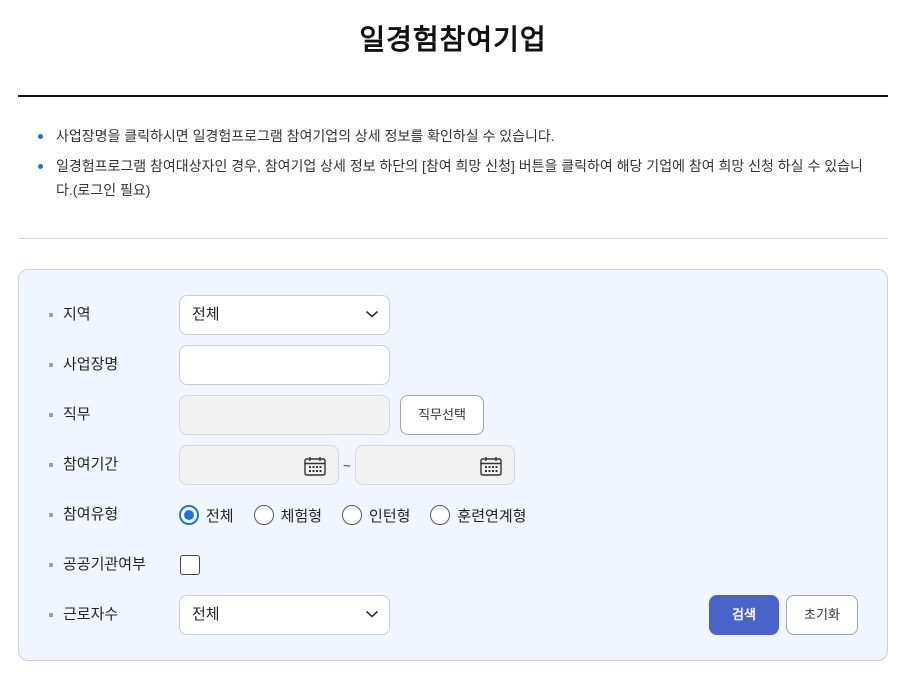 Image resolution: width=906 pixels, height=679 pixels. What do you see at coordinates (287, 515) in the screenshot?
I see `type-radio-experience: 체험형` at bounding box center [287, 515].